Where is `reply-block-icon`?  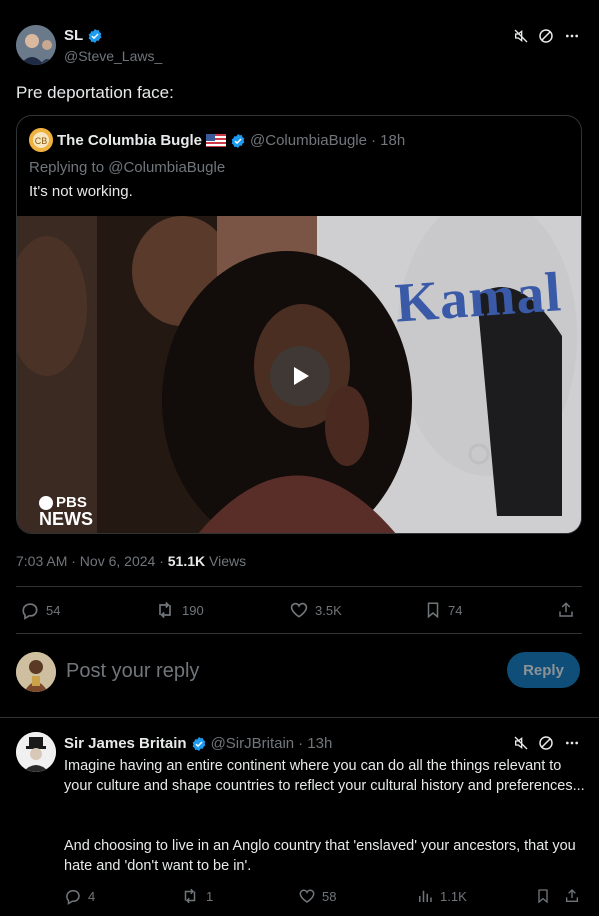
reply-block-icon is located at coordinates (546, 743).